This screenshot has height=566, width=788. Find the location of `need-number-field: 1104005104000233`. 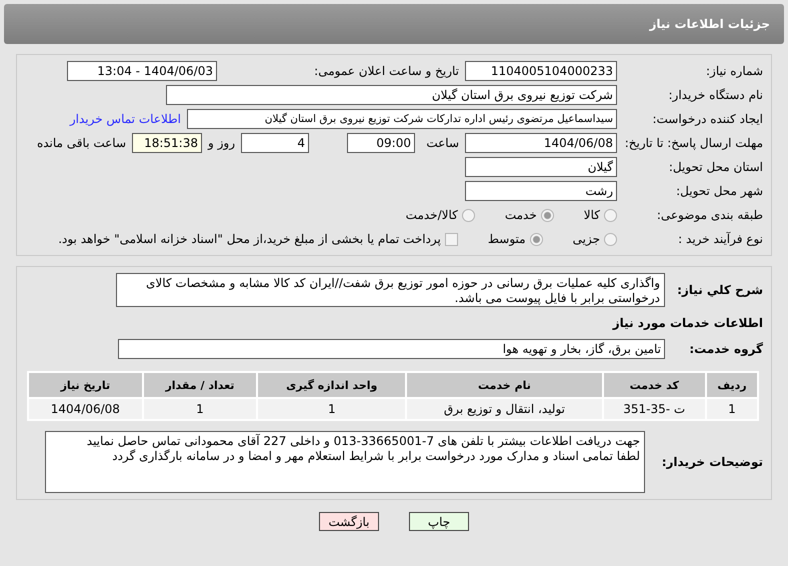

need-number-field: 1104005104000233 is located at coordinates (541, 71).